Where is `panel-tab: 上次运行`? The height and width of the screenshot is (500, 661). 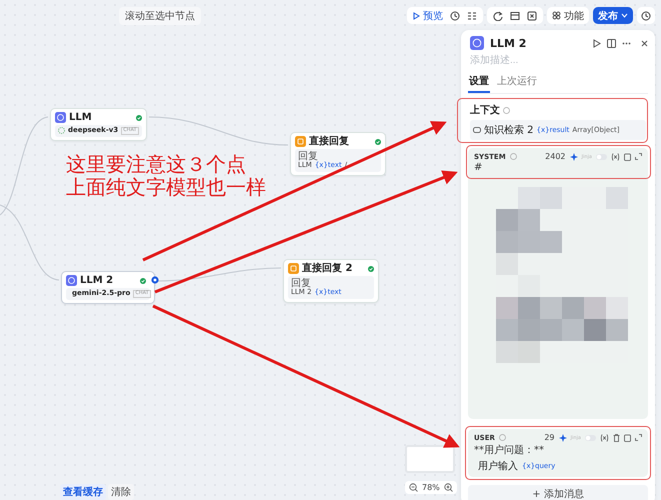 panel-tab: 上次运行 is located at coordinates (517, 82).